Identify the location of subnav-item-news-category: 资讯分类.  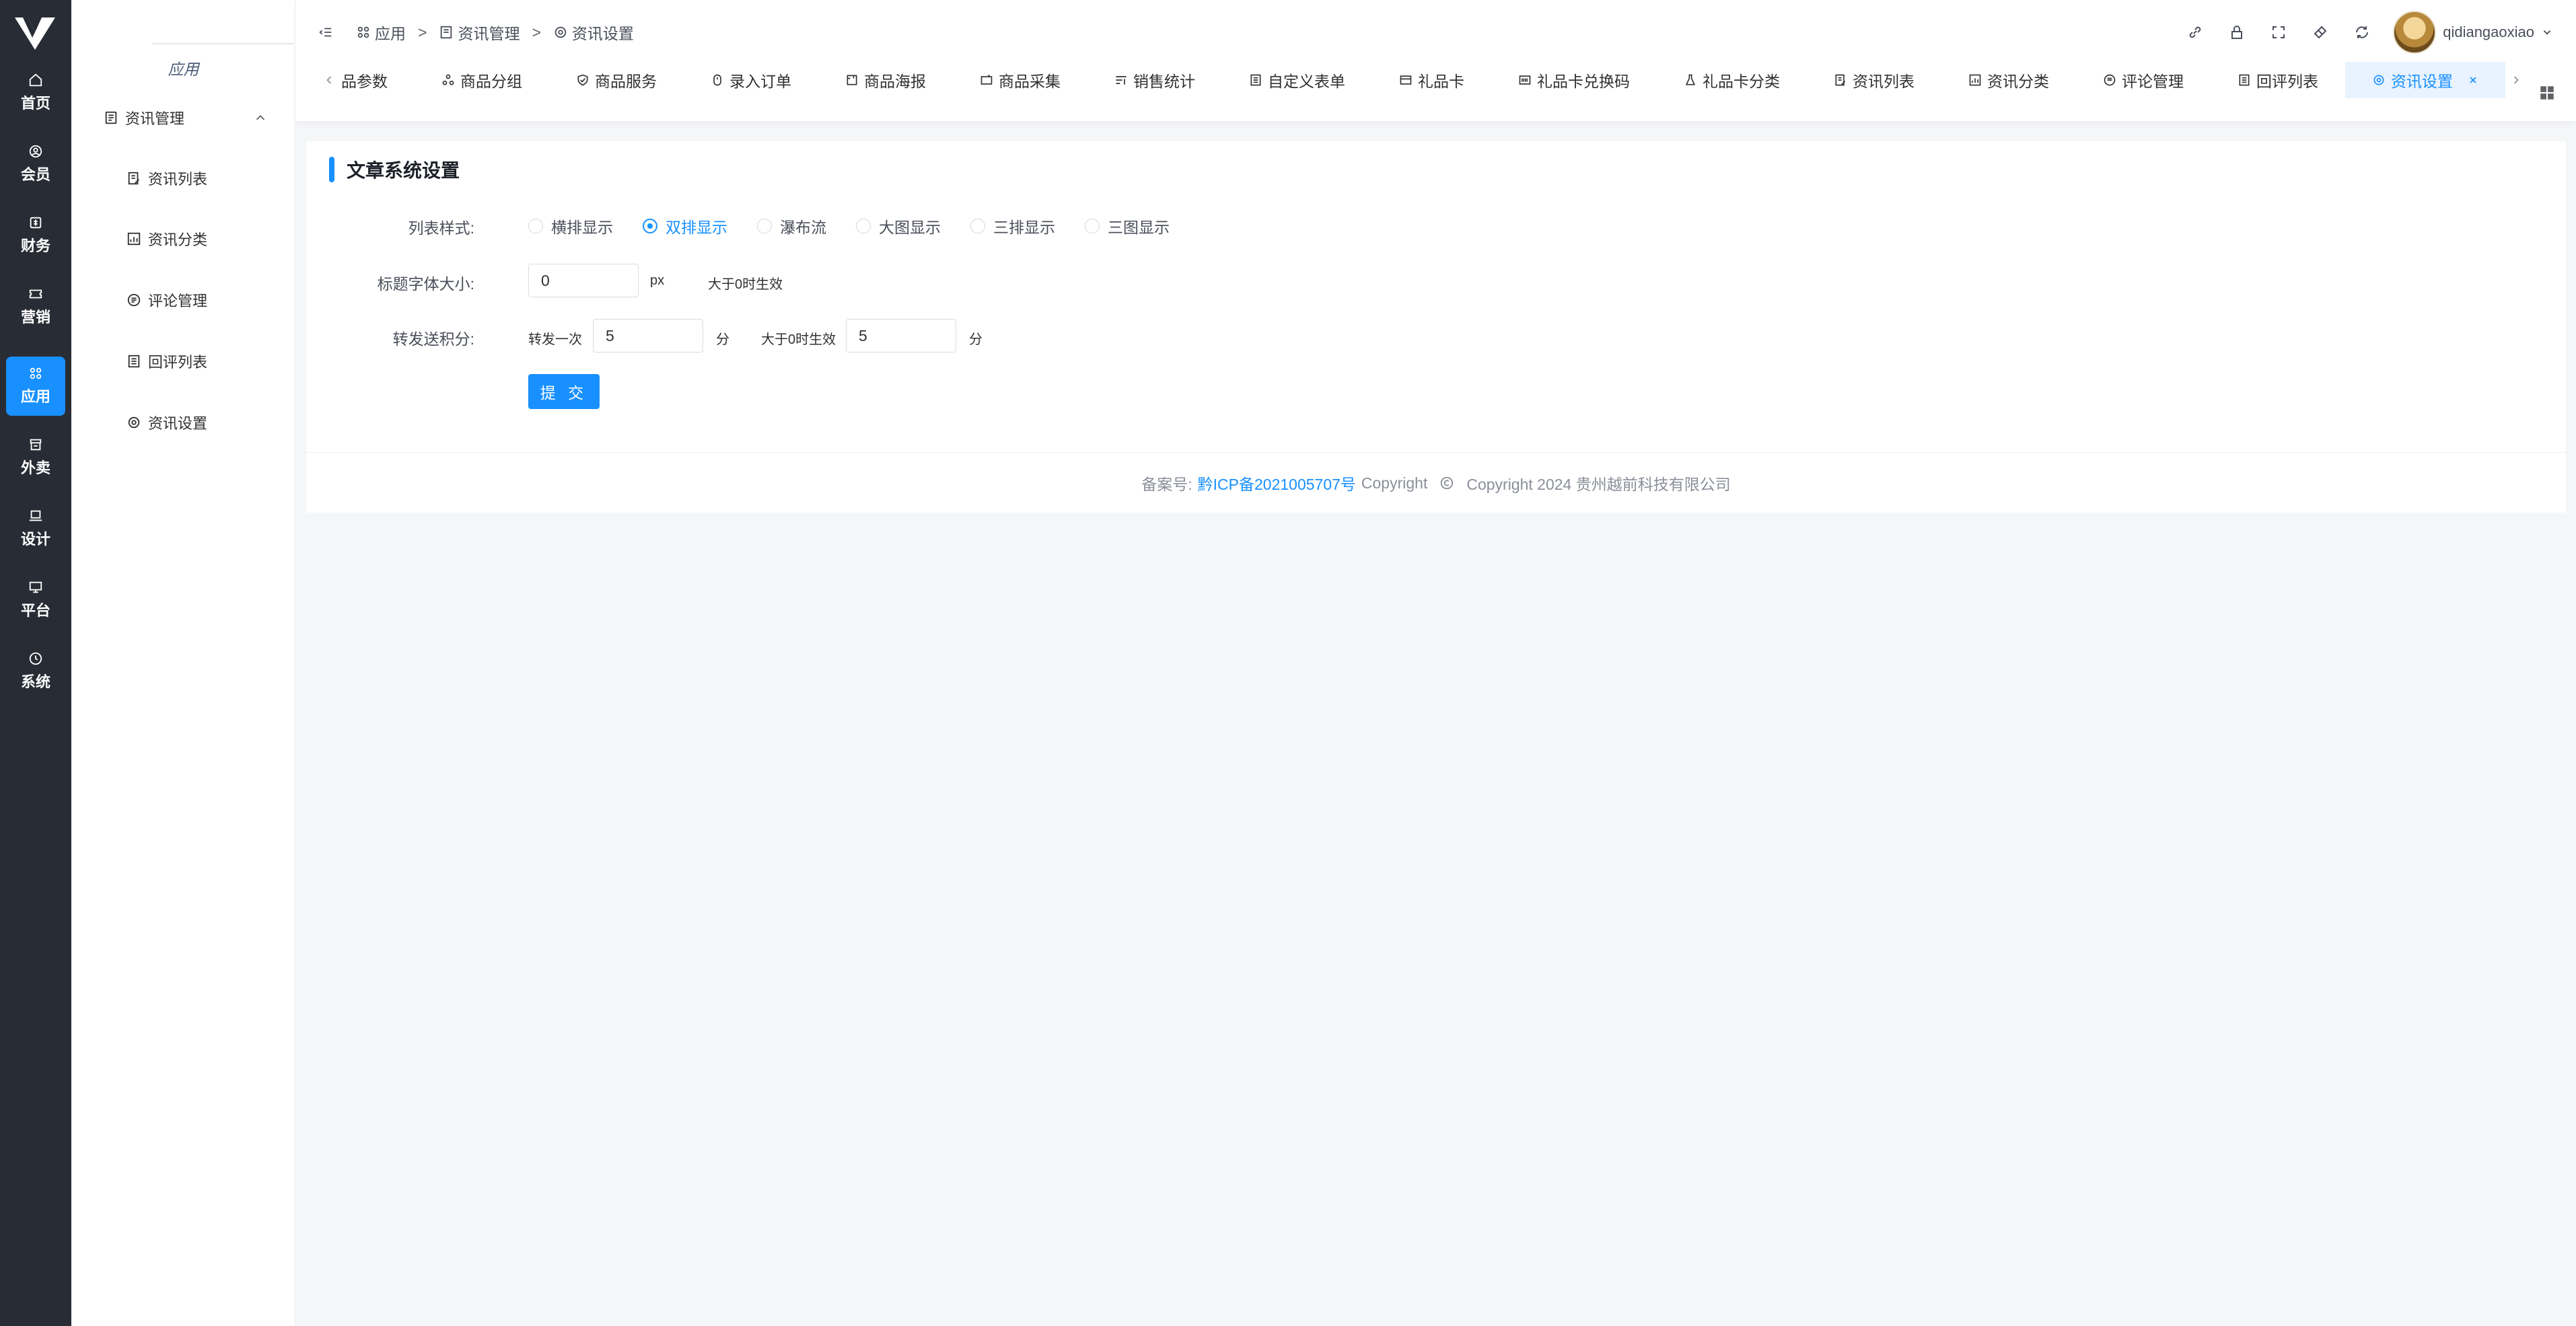
(167, 238).